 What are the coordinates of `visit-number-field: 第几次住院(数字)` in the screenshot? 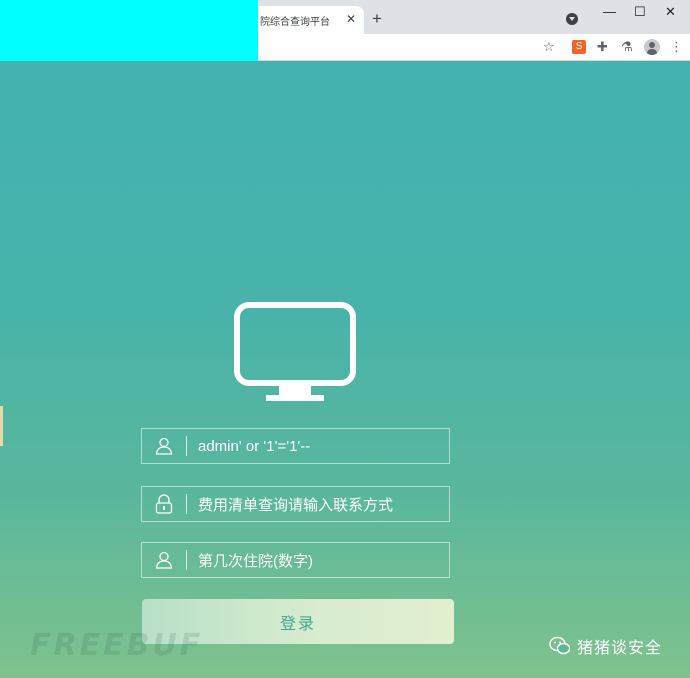 It's located at (295, 560).